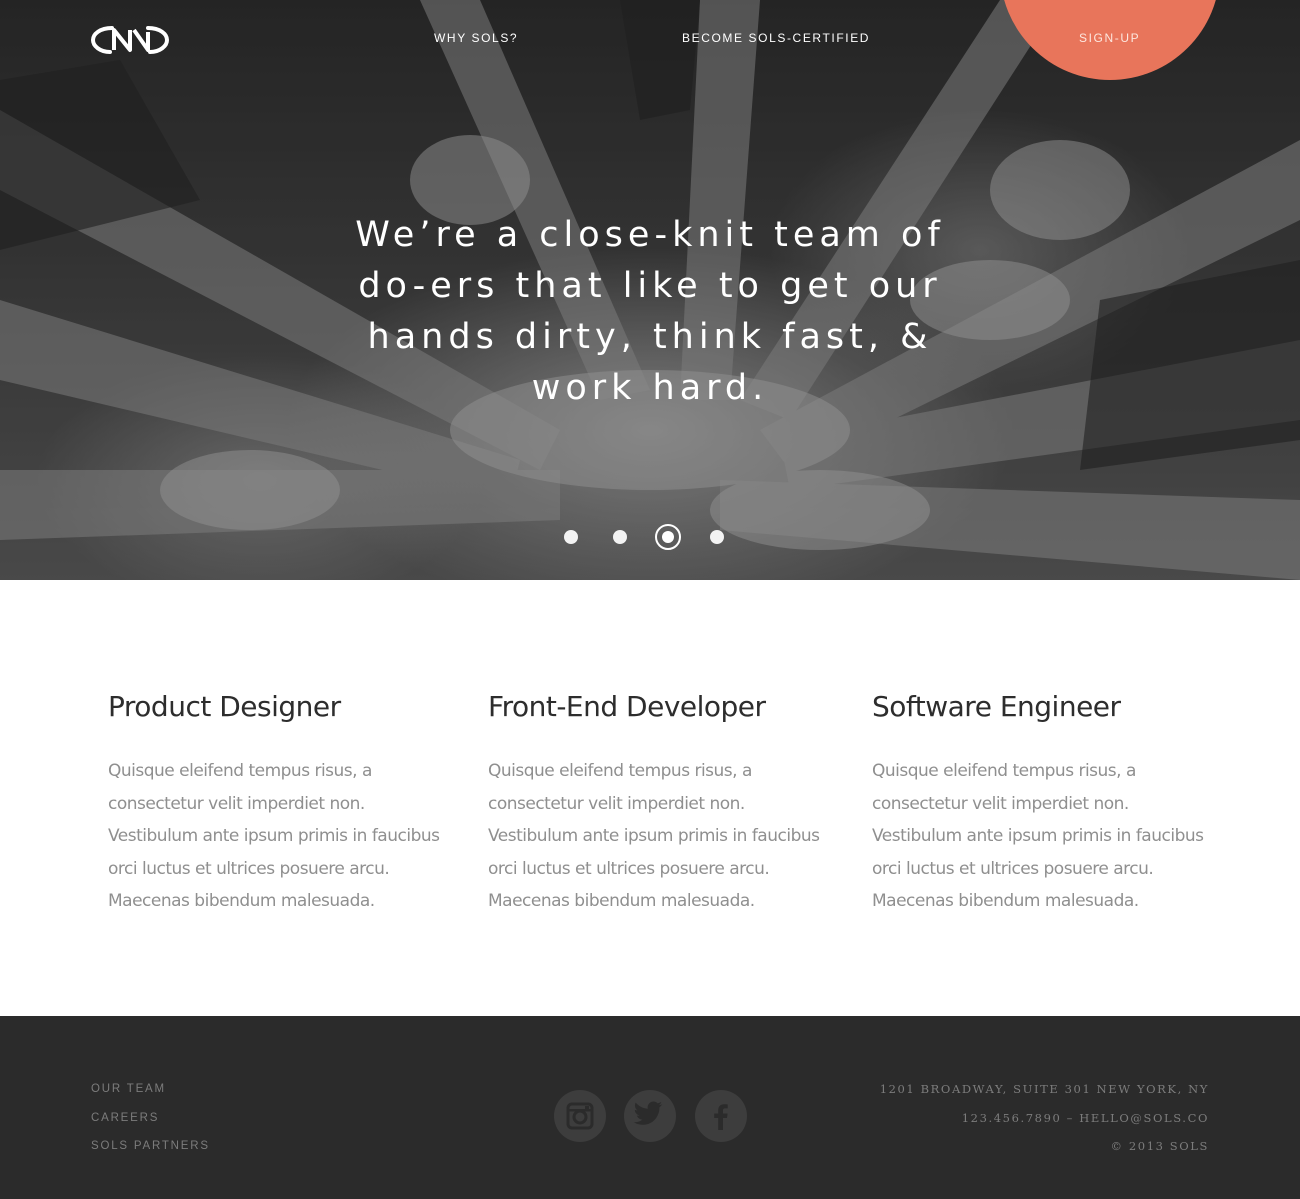  Describe the element at coordinates (776, 38) in the screenshot. I see `nav-become-certified: BECOME SOLS-CERTIFIED` at that location.